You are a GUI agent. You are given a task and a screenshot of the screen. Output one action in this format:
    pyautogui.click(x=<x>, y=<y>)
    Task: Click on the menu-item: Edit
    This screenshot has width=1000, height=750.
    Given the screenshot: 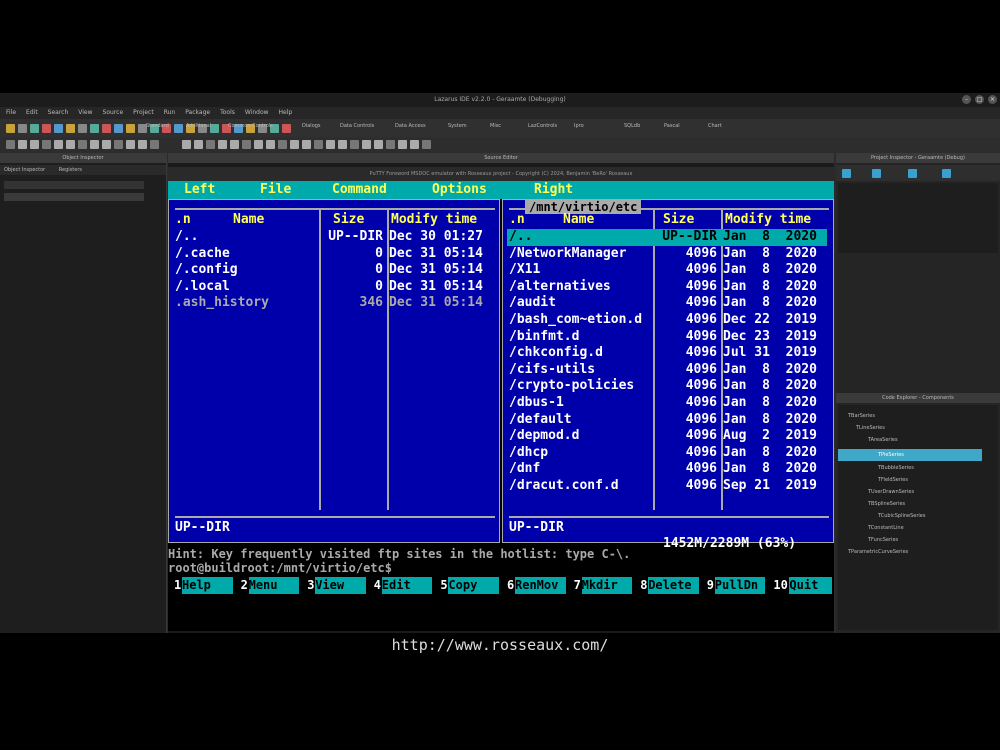 What is the action you would take?
    pyautogui.click(x=32, y=112)
    